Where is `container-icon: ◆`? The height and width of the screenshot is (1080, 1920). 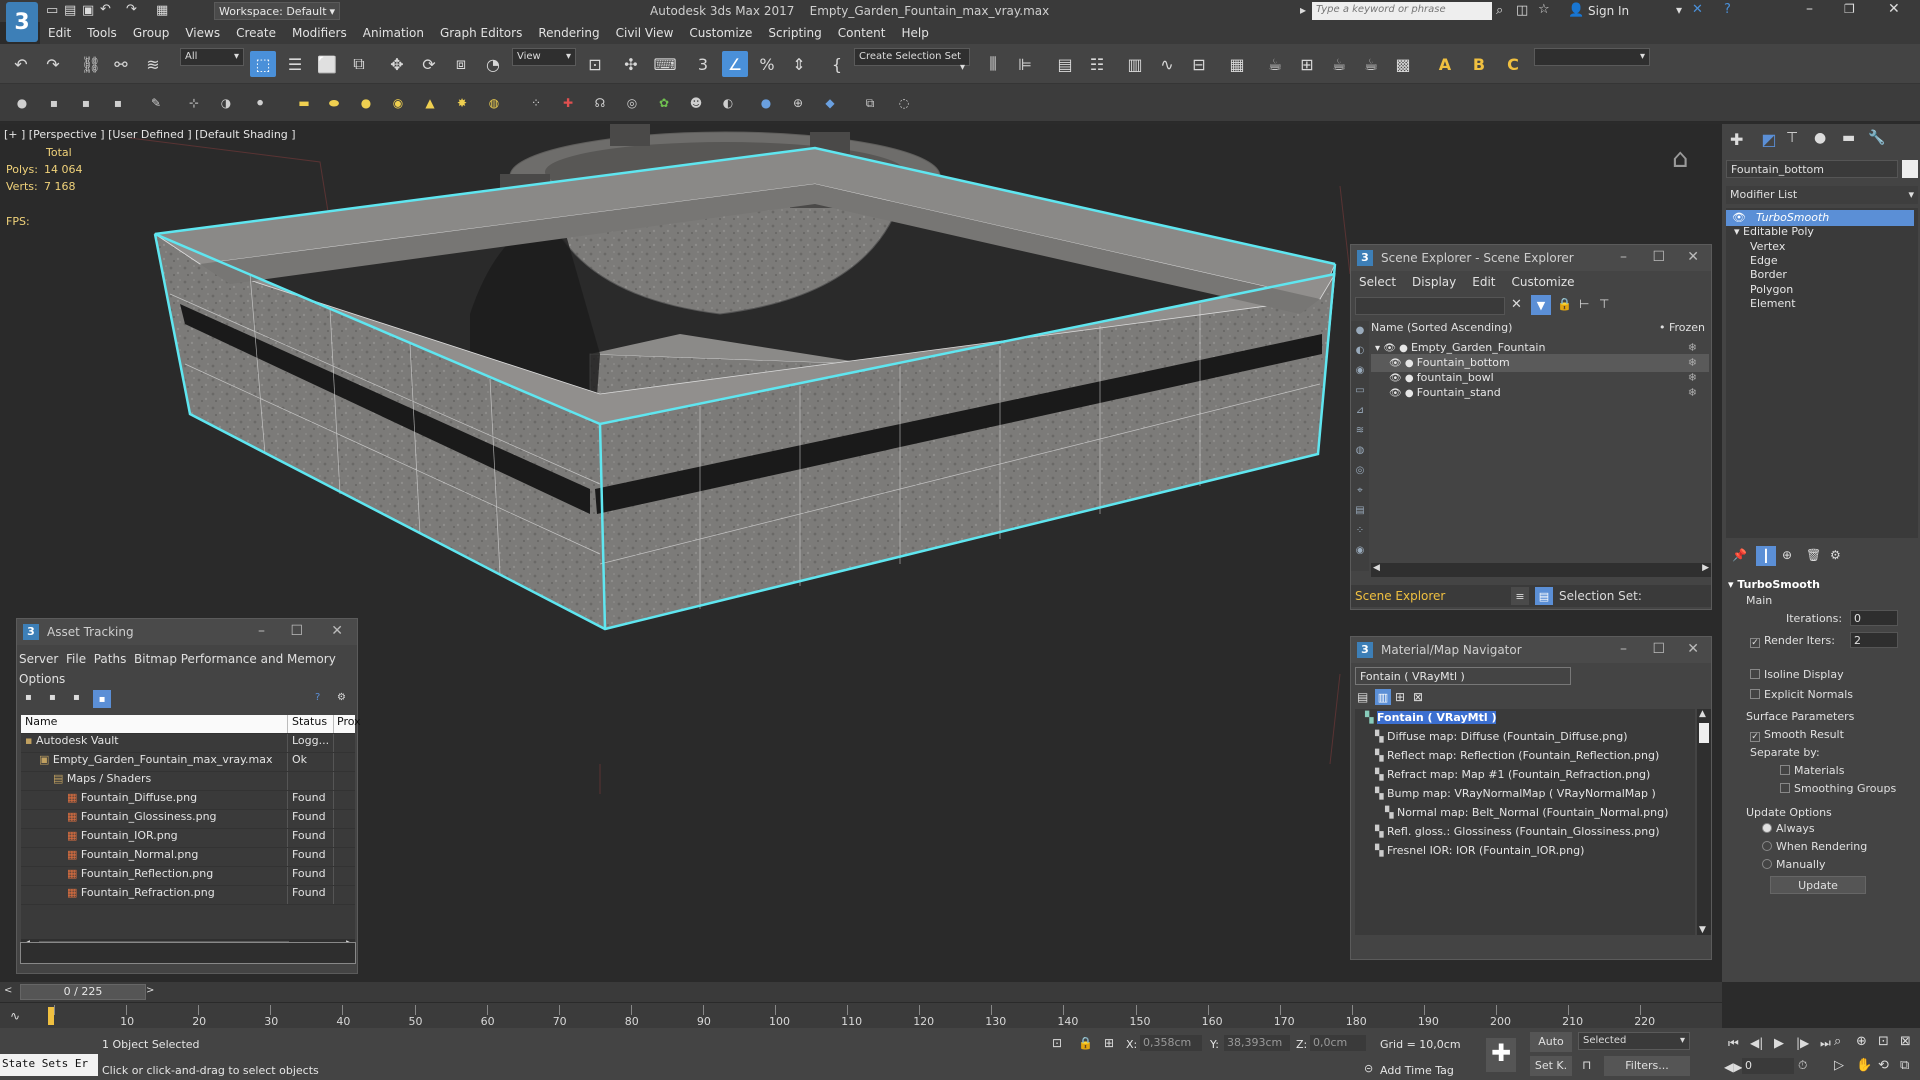
container-icon: ◆ is located at coordinates (830, 103).